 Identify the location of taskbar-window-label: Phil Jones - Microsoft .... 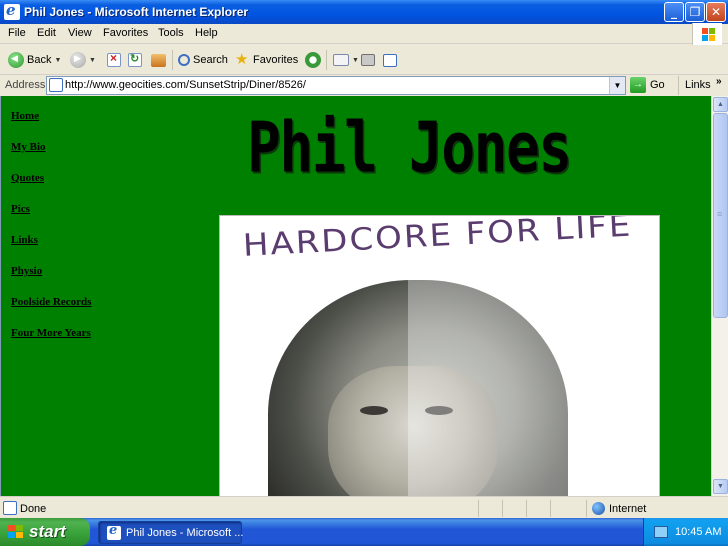
(185, 533).